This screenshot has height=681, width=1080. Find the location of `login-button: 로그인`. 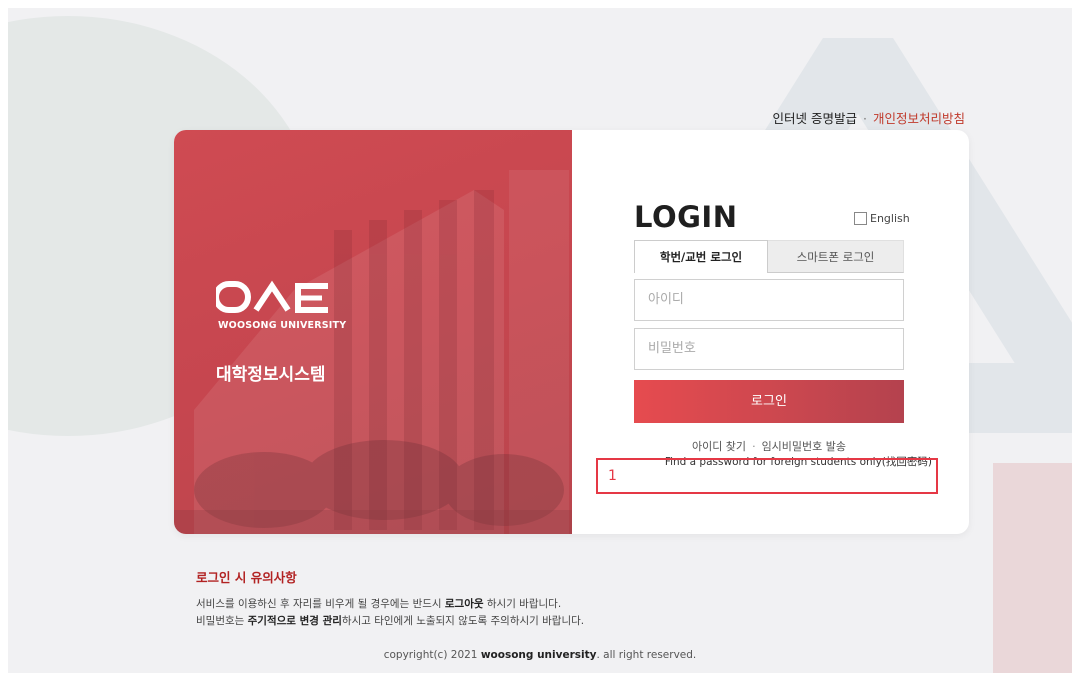

login-button: 로그인 is located at coordinates (769, 401).